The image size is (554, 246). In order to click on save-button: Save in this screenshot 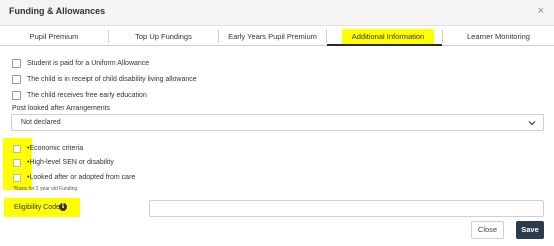, I will do `click(530, 230)`.